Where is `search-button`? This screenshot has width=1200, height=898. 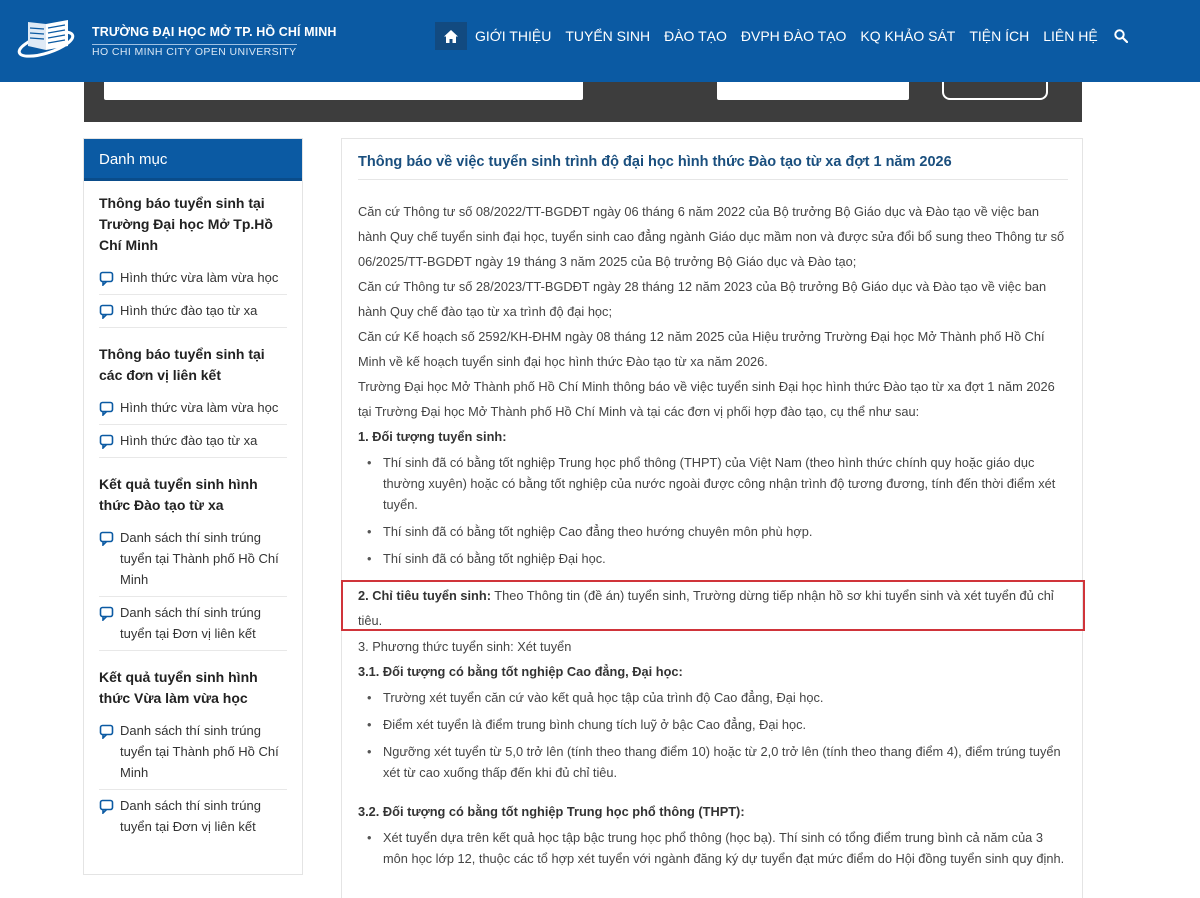 search-button is located at coordinates (995, 91).